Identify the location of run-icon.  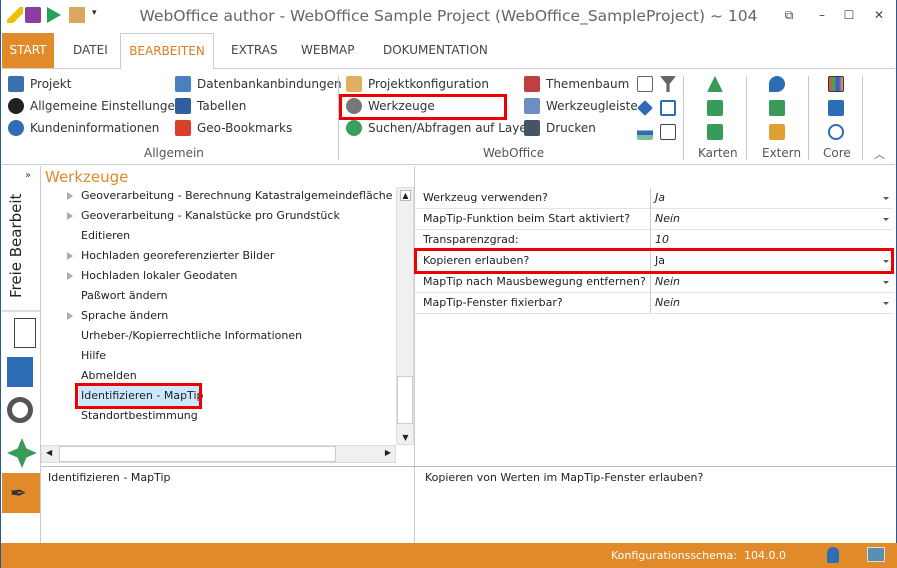
(54, 15).